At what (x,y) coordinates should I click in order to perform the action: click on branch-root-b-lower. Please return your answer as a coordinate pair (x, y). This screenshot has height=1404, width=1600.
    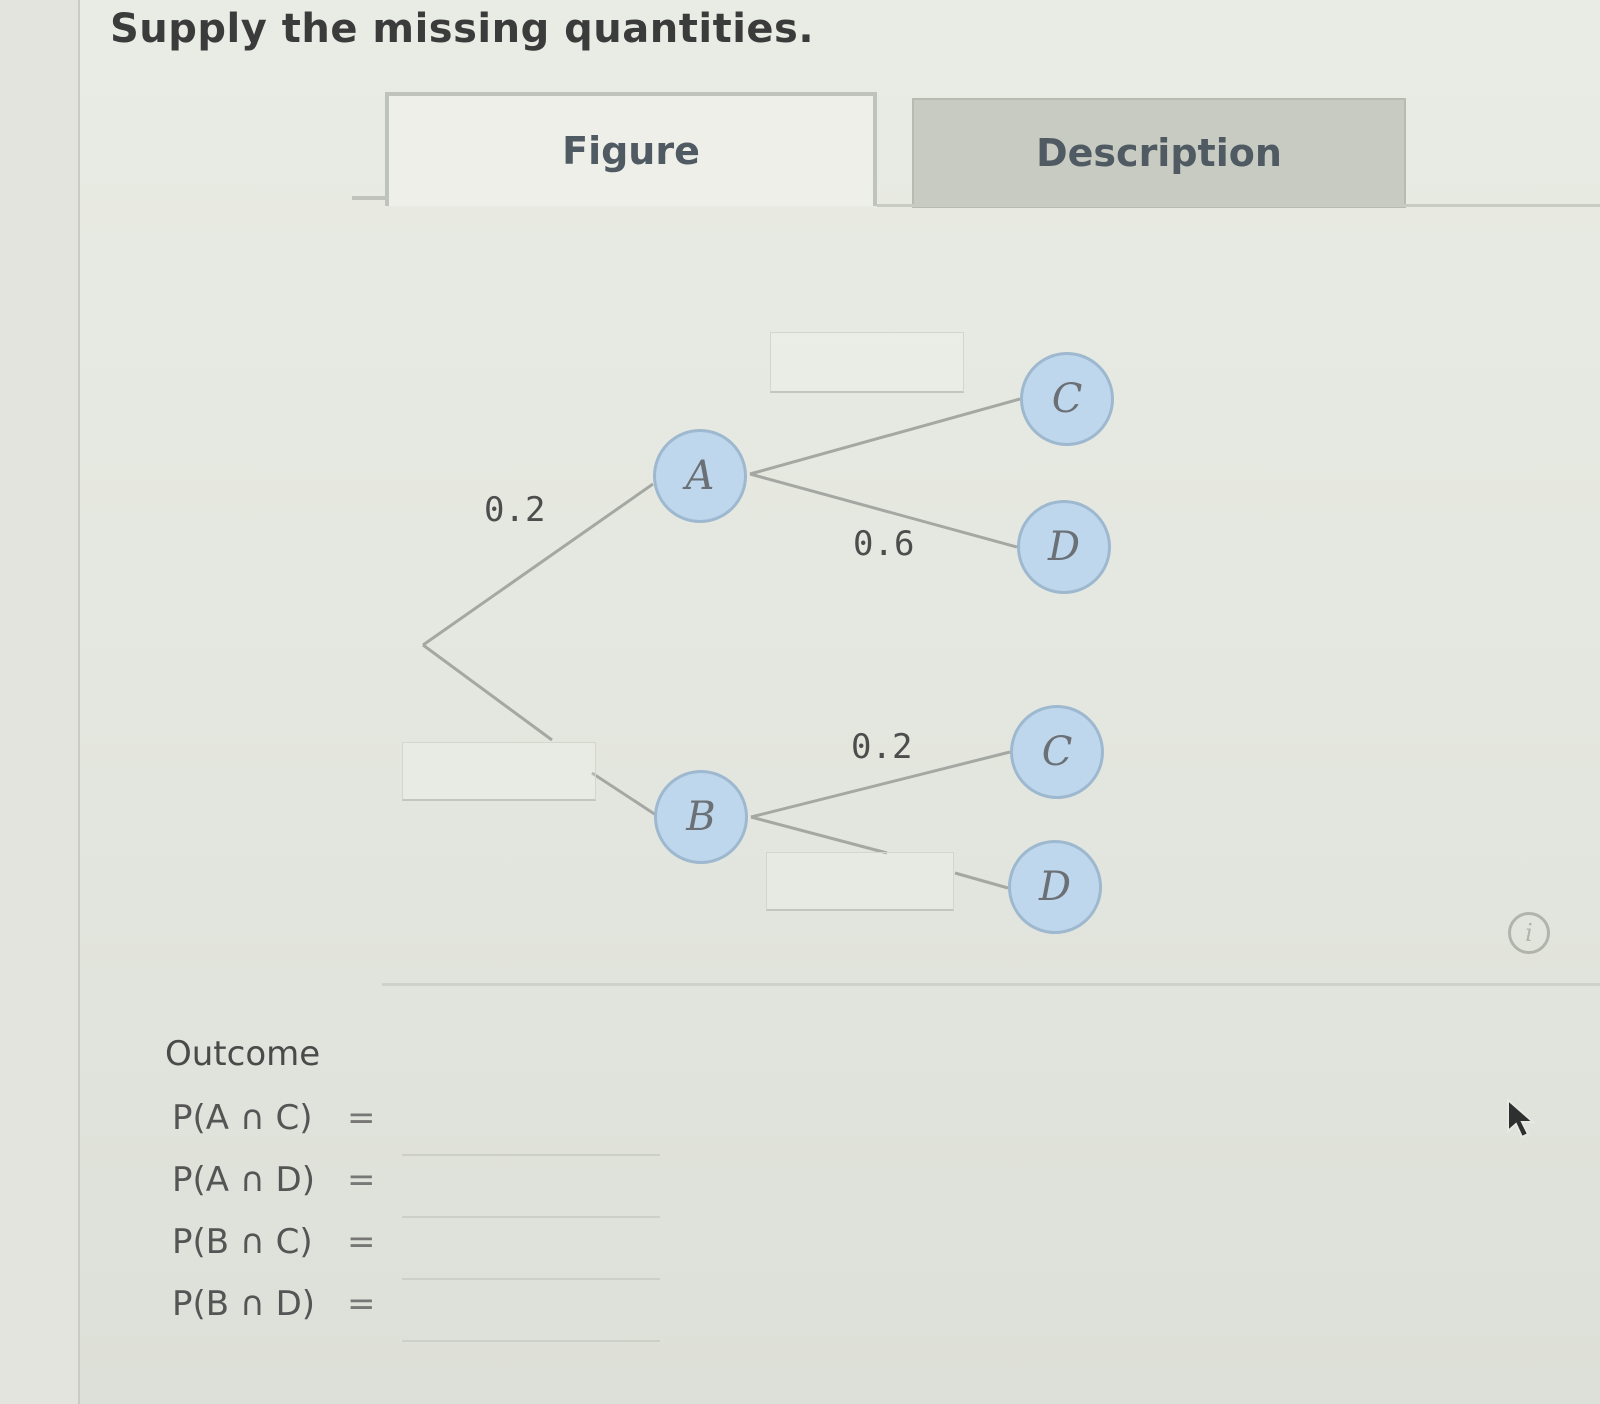
    Looking at the image, I should click on (624, 794).